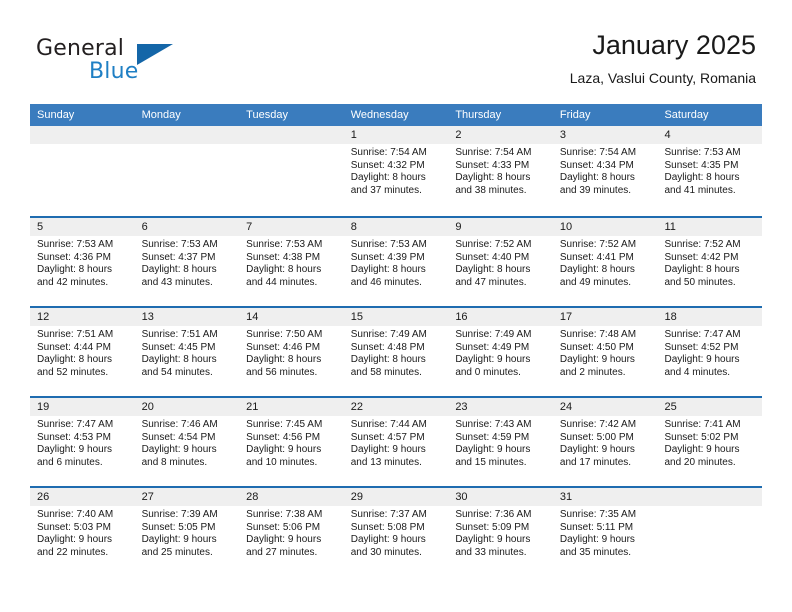 The height and width of the screenshot is (612, 792). Describe the element at coordinates (605, 317) in the screenshot. I see `day-number: 17` at that location.